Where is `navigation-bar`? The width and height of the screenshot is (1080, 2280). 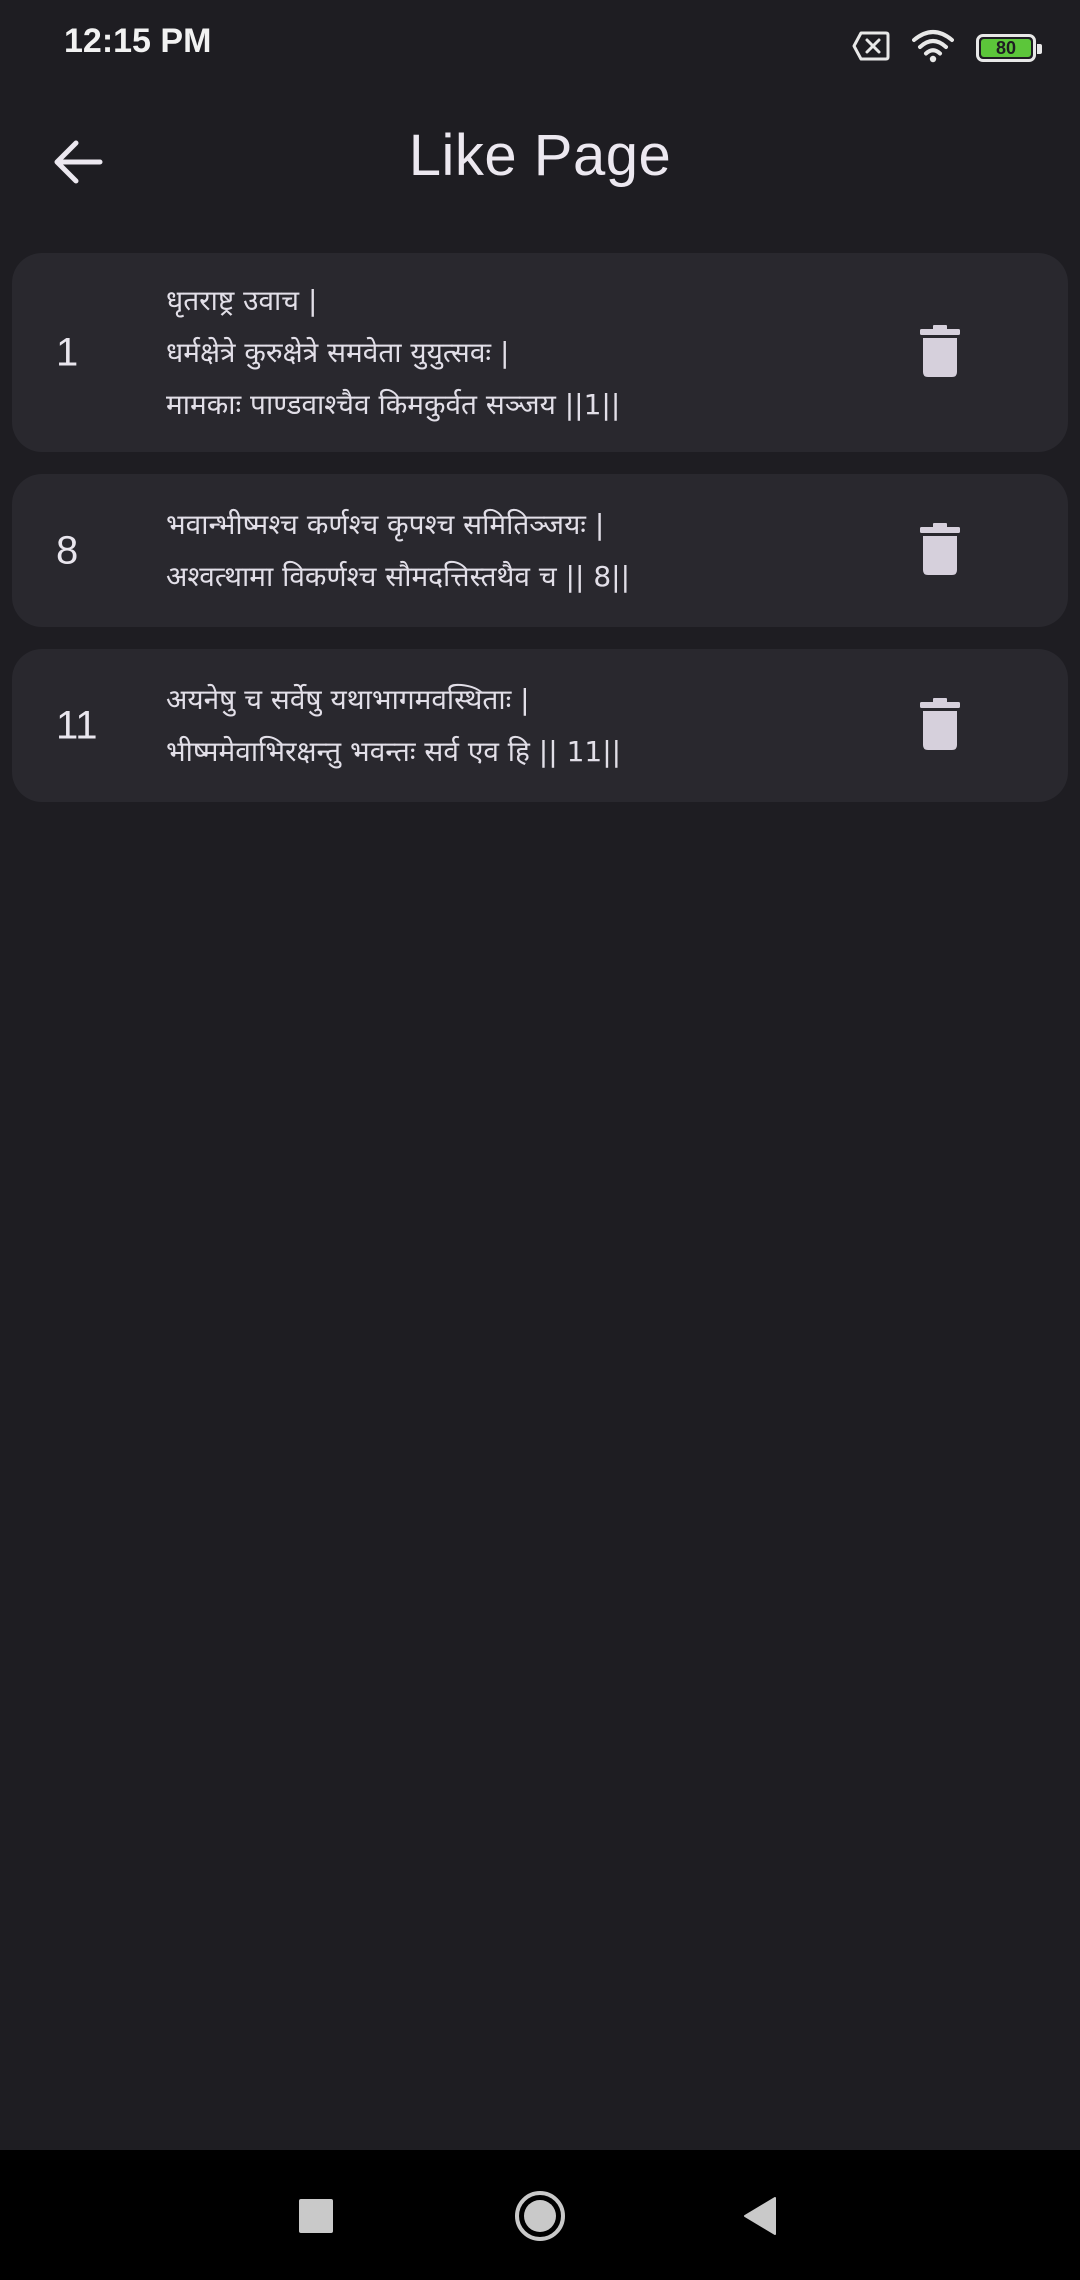 navigation-bar is located at coordinates (540, 2215).